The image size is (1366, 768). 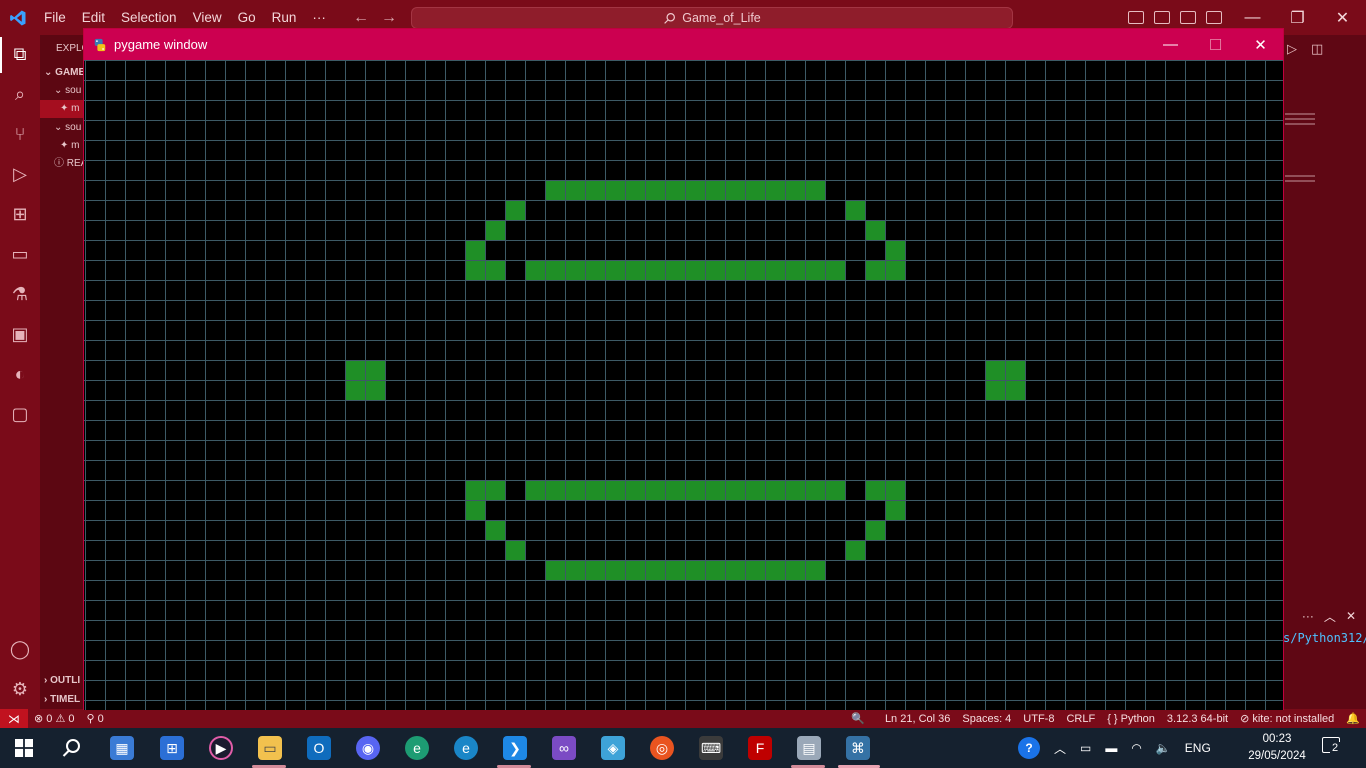 What do you see at coordinates (72, 748) in the screenshot?
I see `search-icon` at bounding box center [72, 748].